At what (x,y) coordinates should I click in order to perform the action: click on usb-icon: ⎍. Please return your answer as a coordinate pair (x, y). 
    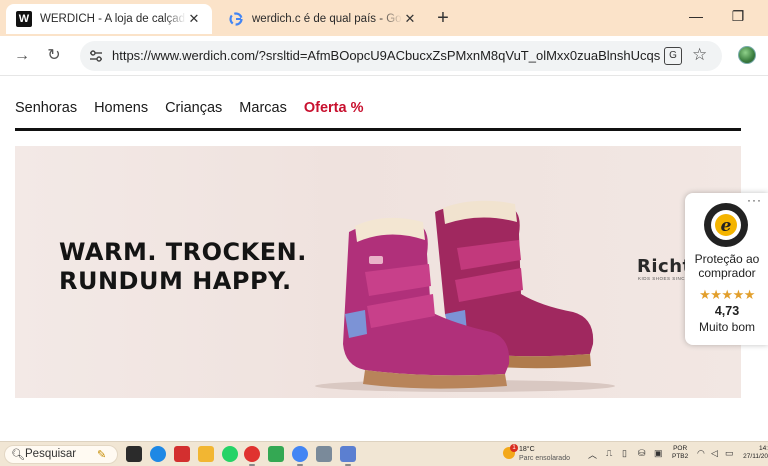
    Looking at the image, I should click on (609, 453).